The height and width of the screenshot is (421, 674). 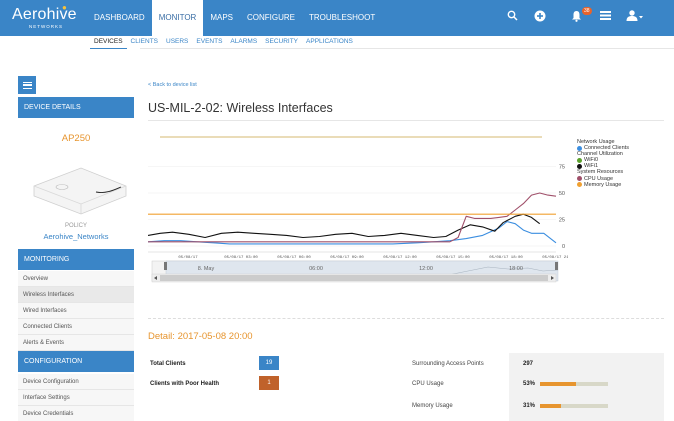 I want to click on x-tick-label: 05/08/17 15:00, so click(x=453, y=257).